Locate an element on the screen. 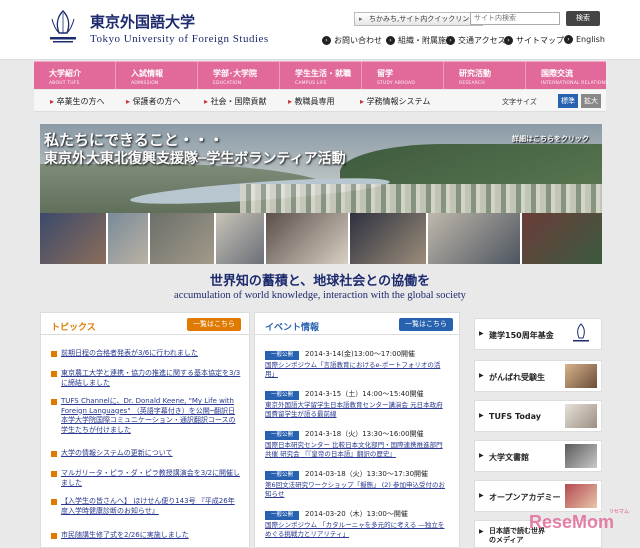 This screenshot has width=640, height=548. logo-japanese: 東京外国語大学 is located at coordinates (142, 21).